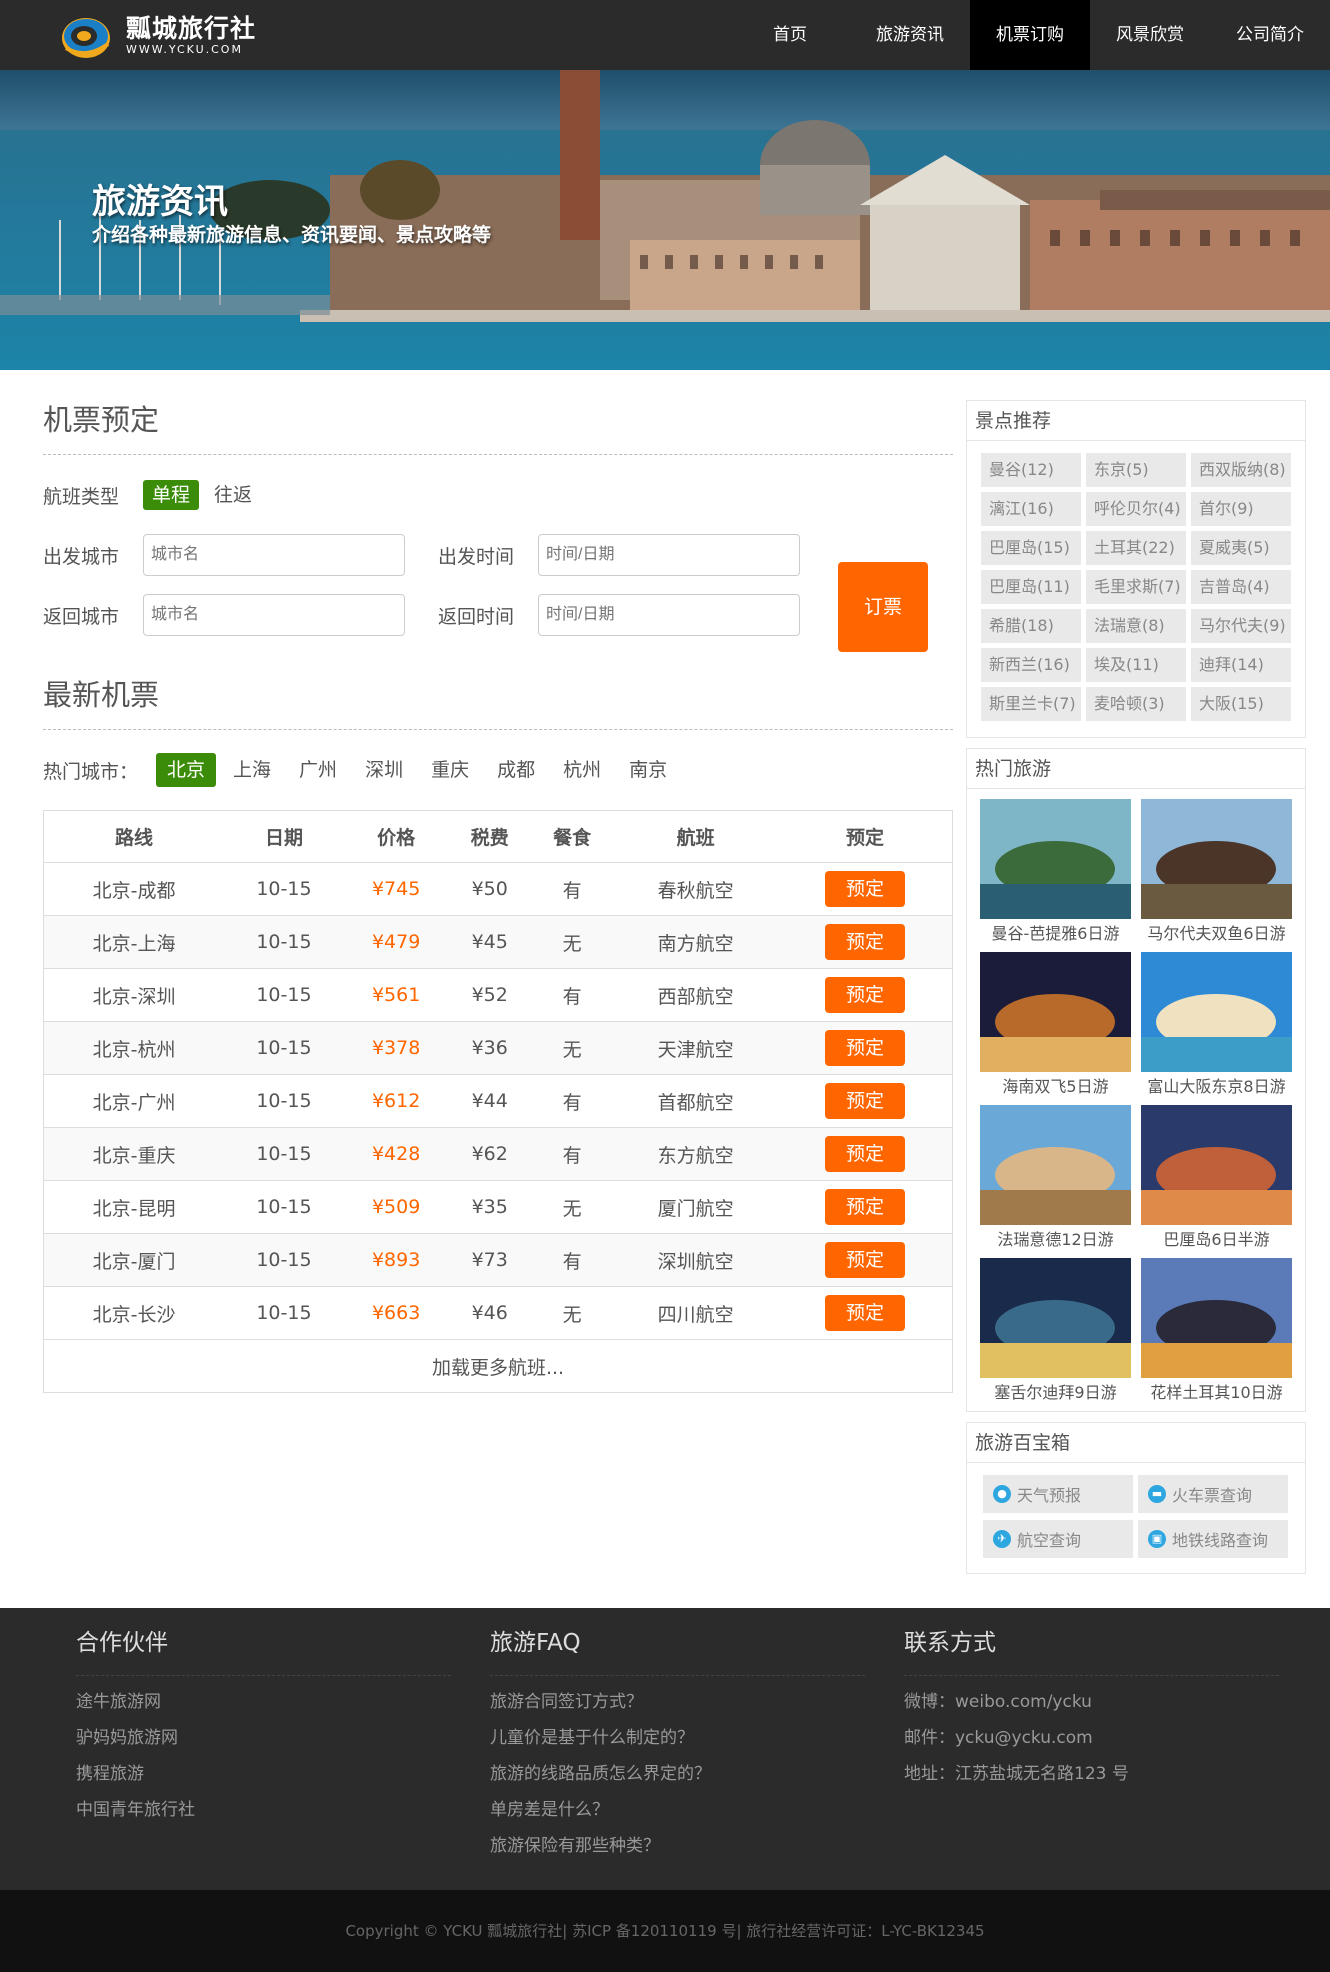  Describe the element at coordinates (1241, 548) in the screenshot. I see `spot-tag: 夏威夷(5)` at that location.